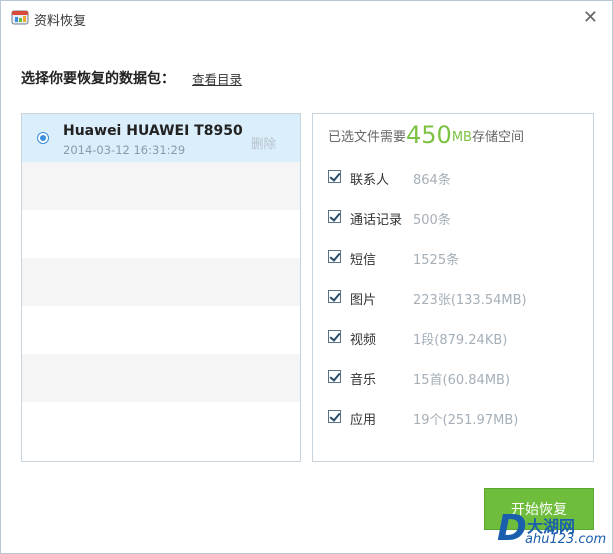 This screenshot has width=613, height=554. I want to click on summary-suffix: 存储空间, so click(497, 137).